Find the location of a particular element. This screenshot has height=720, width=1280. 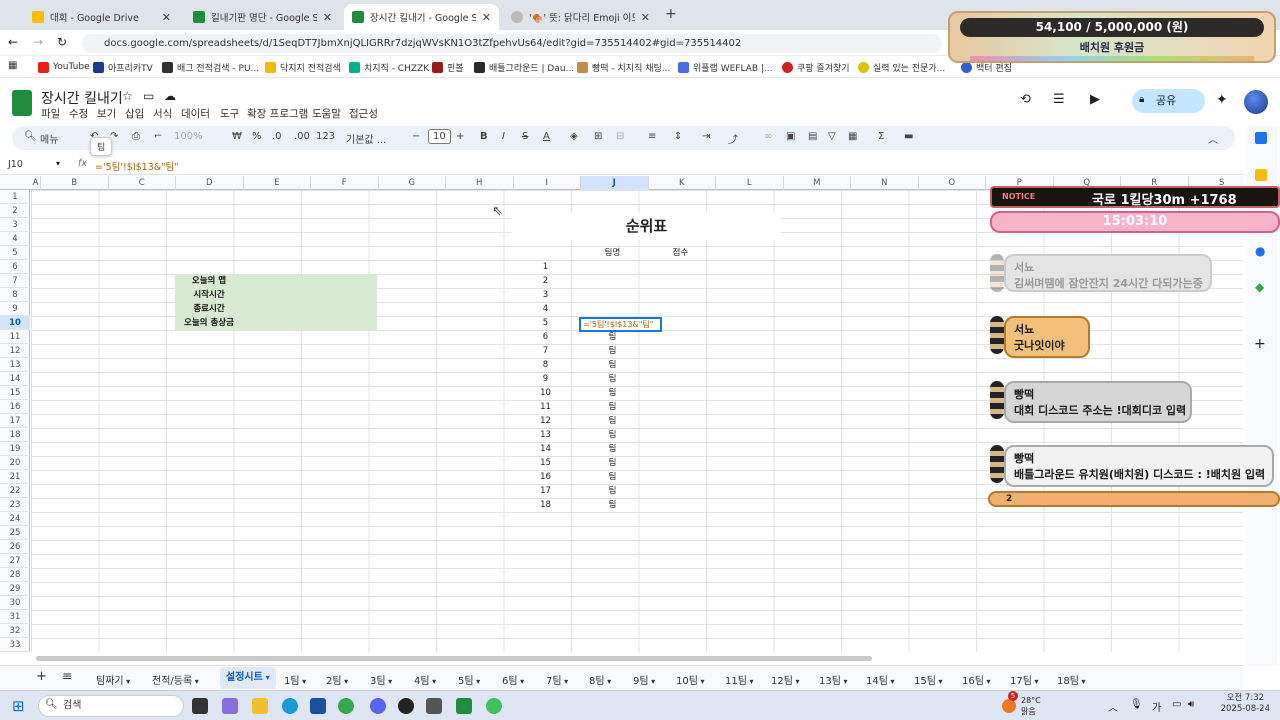

rotate-icon: ⤴ is located at coordinates (733, 138).